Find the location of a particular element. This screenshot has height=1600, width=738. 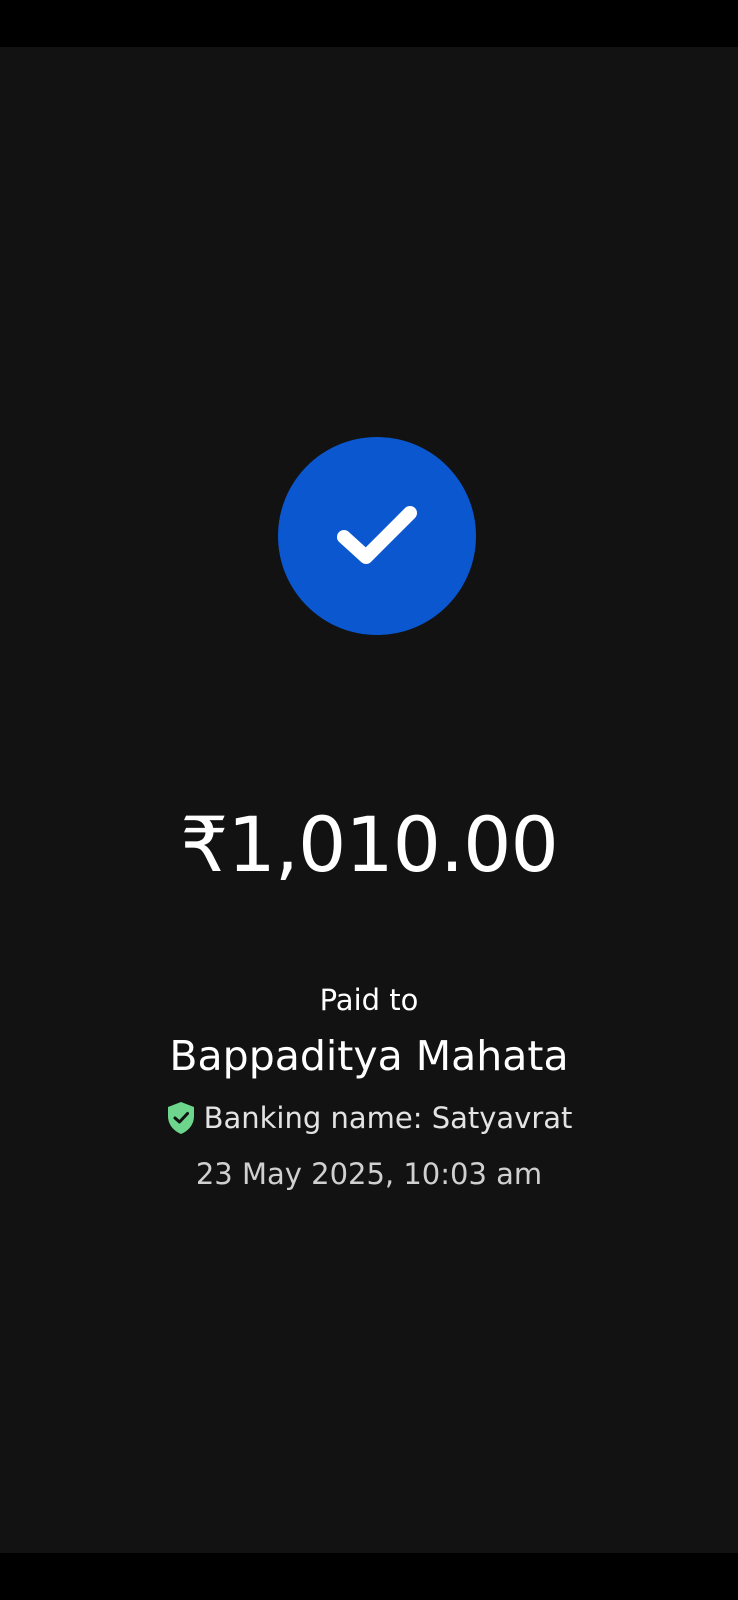

status-bar is located at coordinates (369, 23).